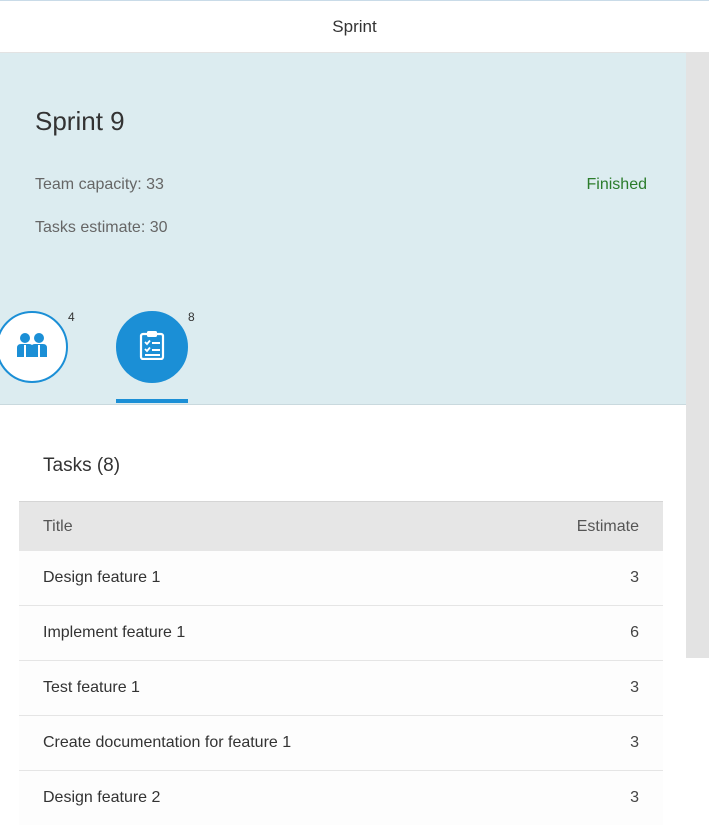 The height and width of the screenshot is (825, 709). What do you see at coordinates (114, 632) in the screenshot?
I see `task-title: Implement feature 1` at bounding box center [114, 632].